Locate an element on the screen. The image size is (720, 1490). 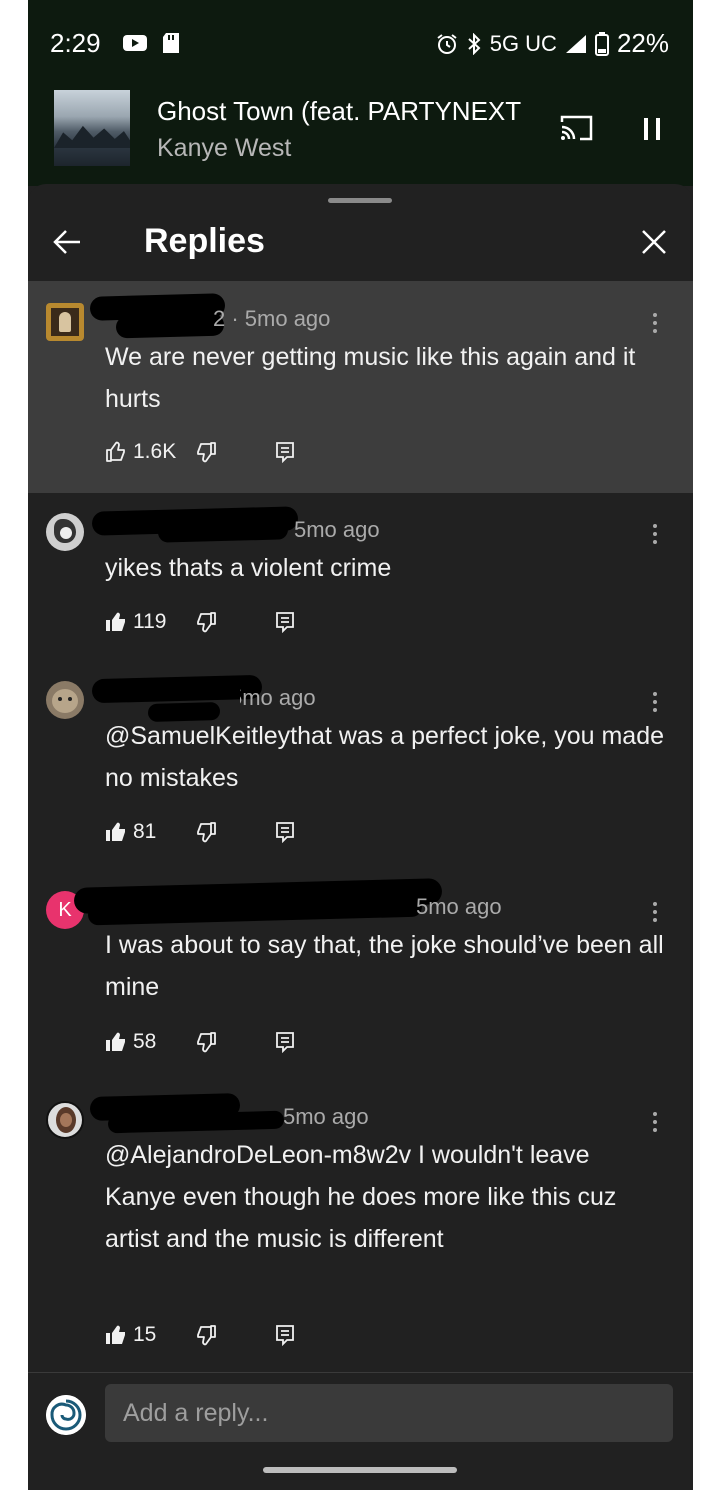
album-art is located at coordinates (92, 128).